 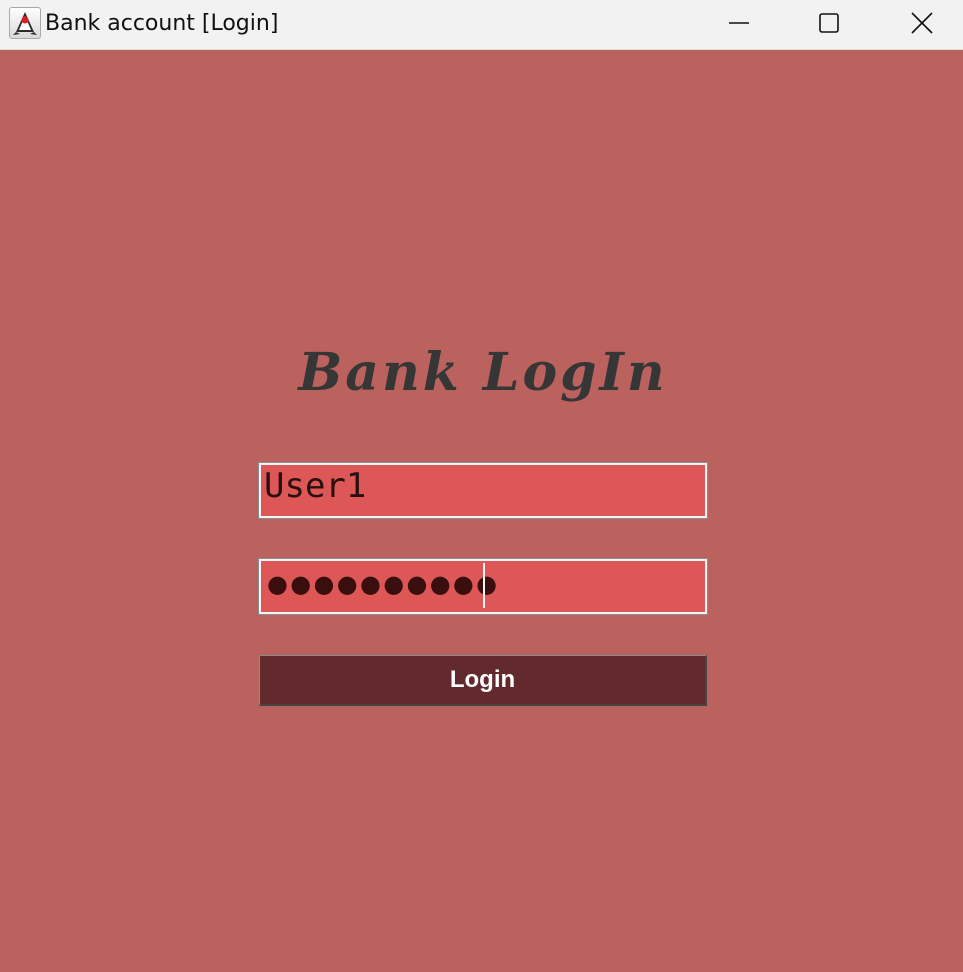 I want to click on java-duke-icon, so click(x=25, y=23).